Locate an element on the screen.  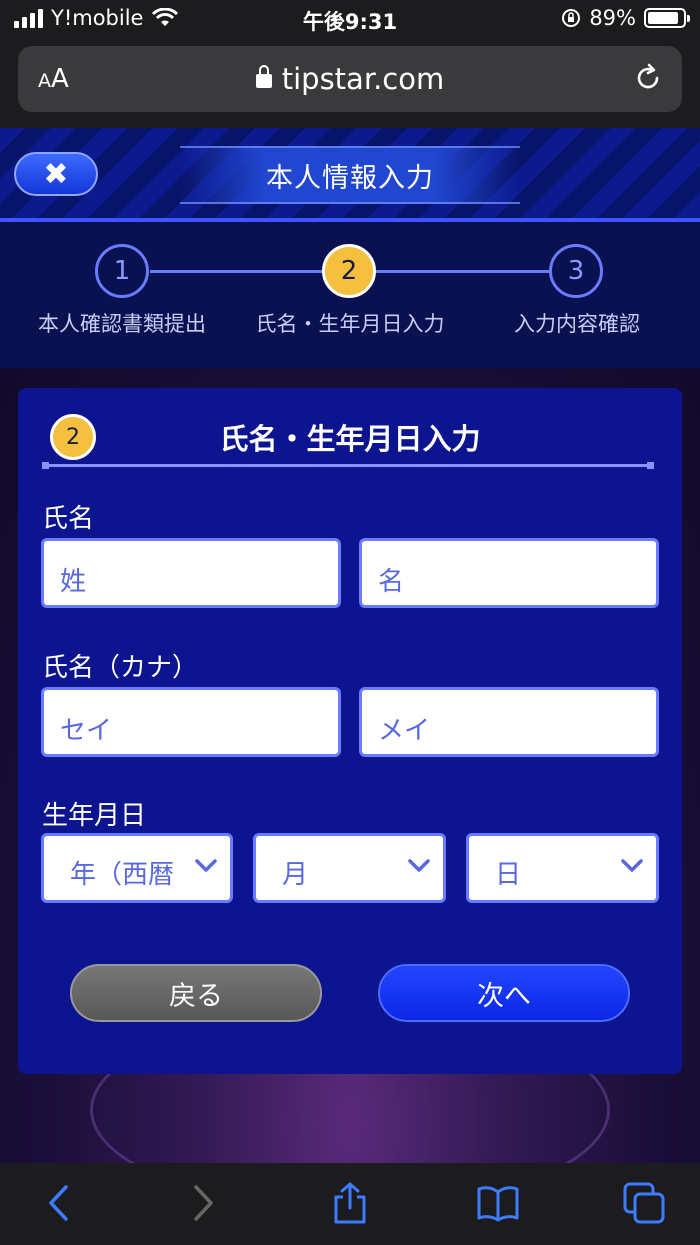
step-2-label: 氏名・生年月日入力 is located at coordinates (350, 324).